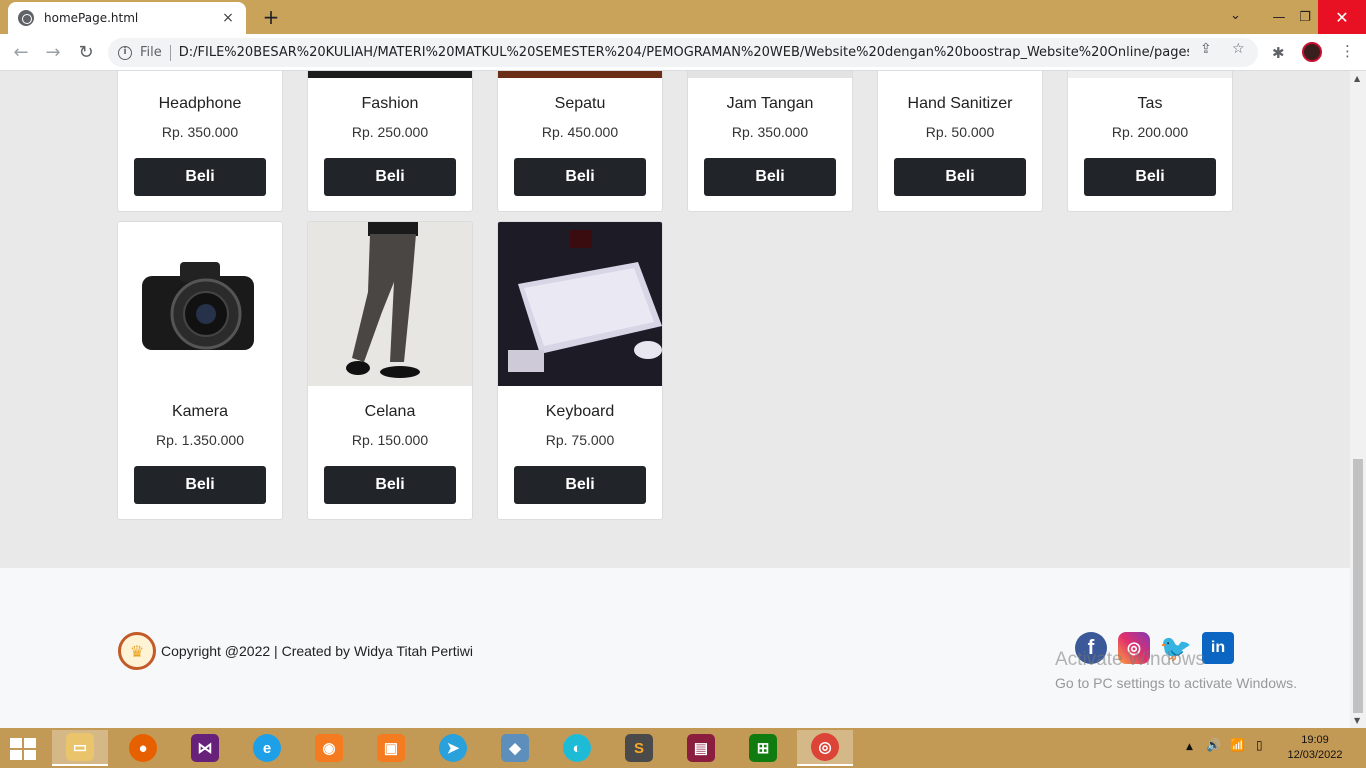  Describe the element at coordinates (1150, 103) in the screenshot. I see `product-name: Tas` at that location.